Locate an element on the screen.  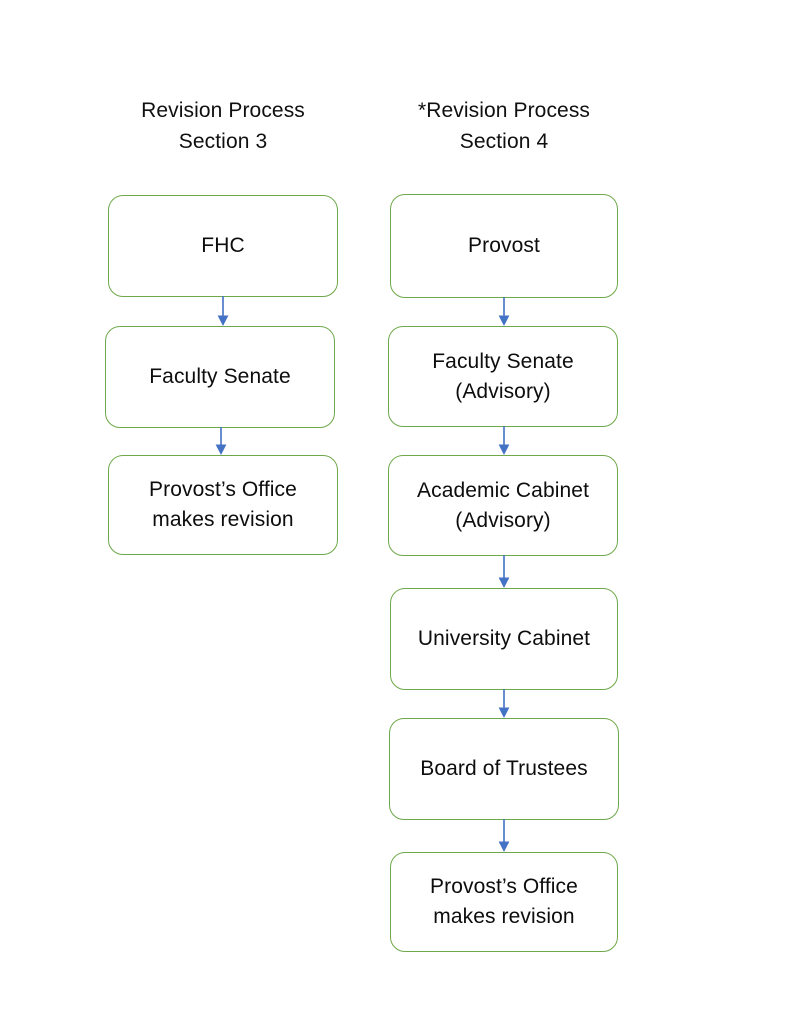
column-header-section-4: *Revision Process Section 4 is located at coordinates (504, 126).